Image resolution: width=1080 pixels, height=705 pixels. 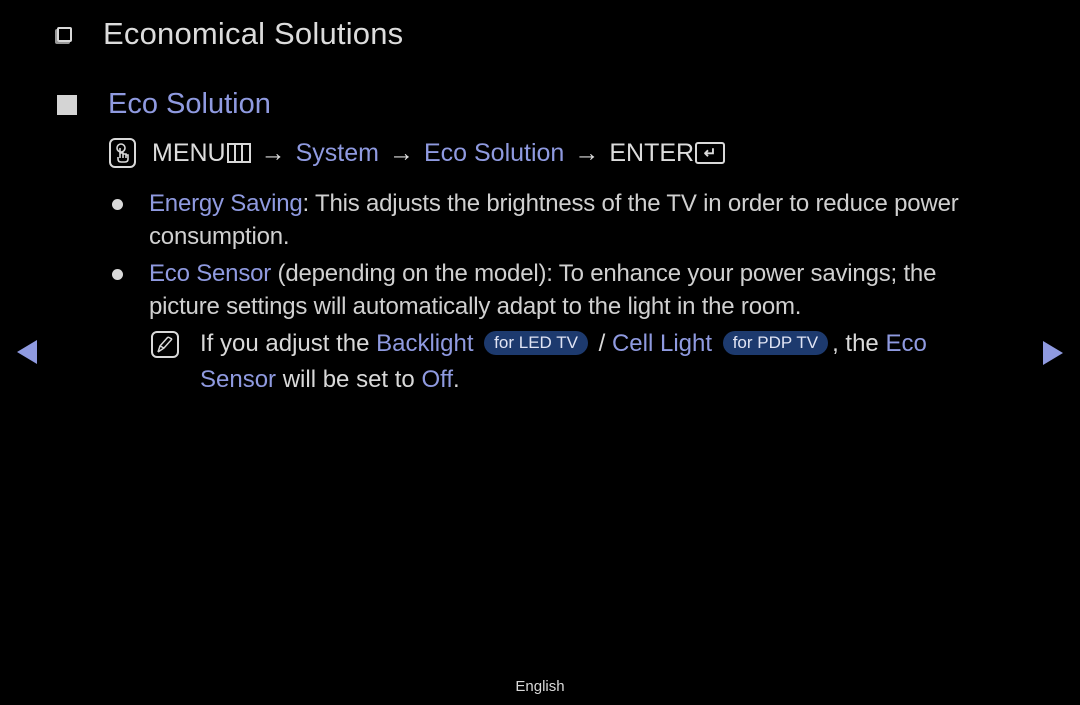 I want to click on subsection-heading: Eco Solution, so click(x=164, y=104).